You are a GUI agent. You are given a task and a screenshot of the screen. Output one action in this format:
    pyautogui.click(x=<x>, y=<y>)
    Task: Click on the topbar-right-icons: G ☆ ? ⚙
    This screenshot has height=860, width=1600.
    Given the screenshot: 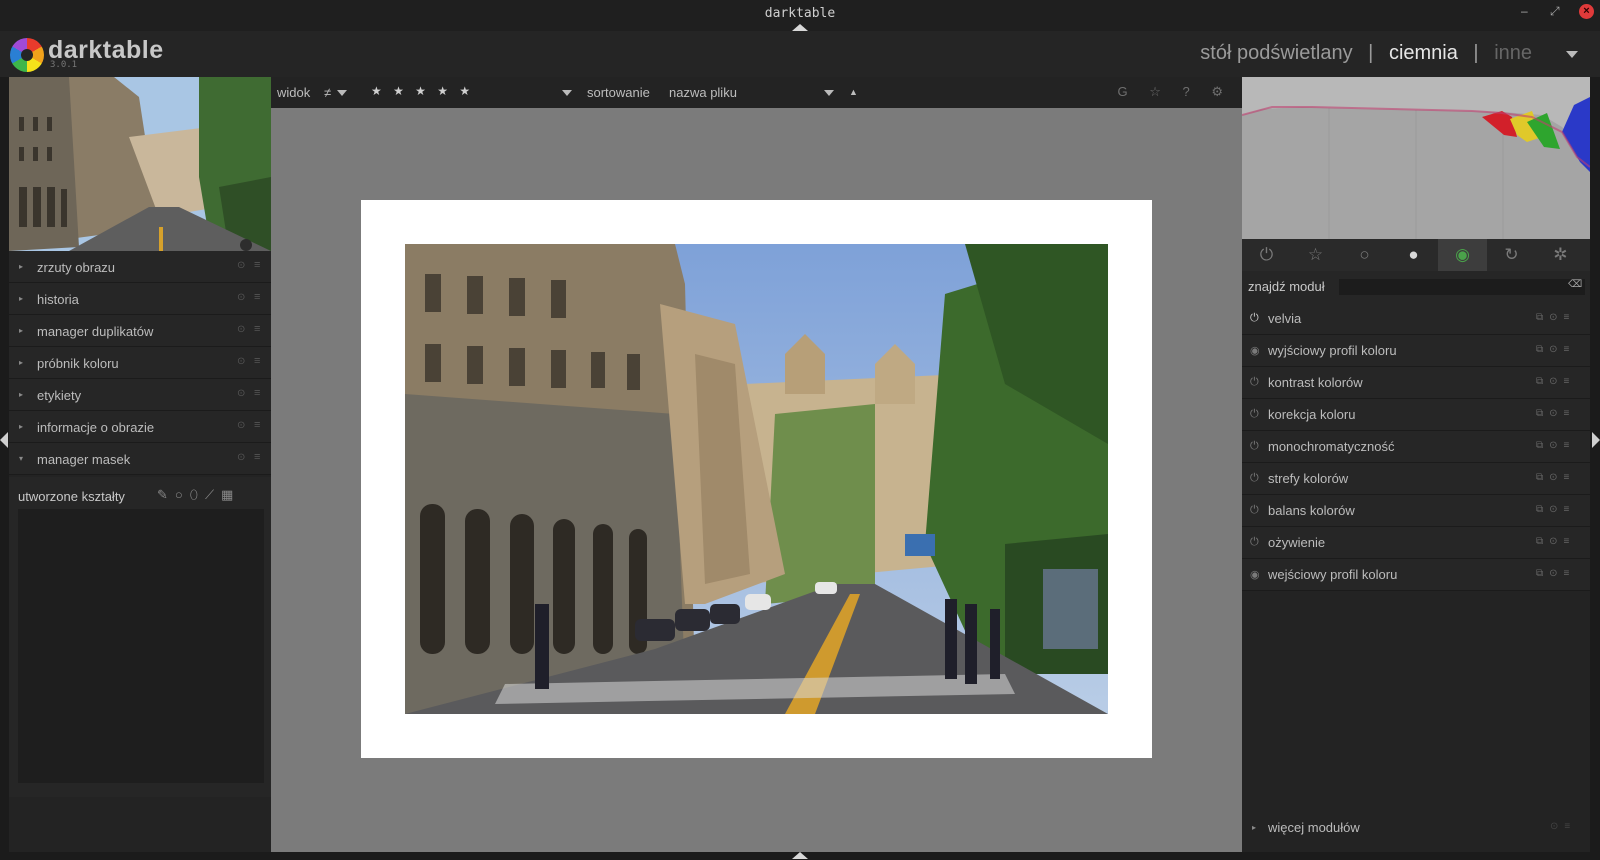 What is the action you would take?
    pyautogui.click(x=1175, y=92)
    